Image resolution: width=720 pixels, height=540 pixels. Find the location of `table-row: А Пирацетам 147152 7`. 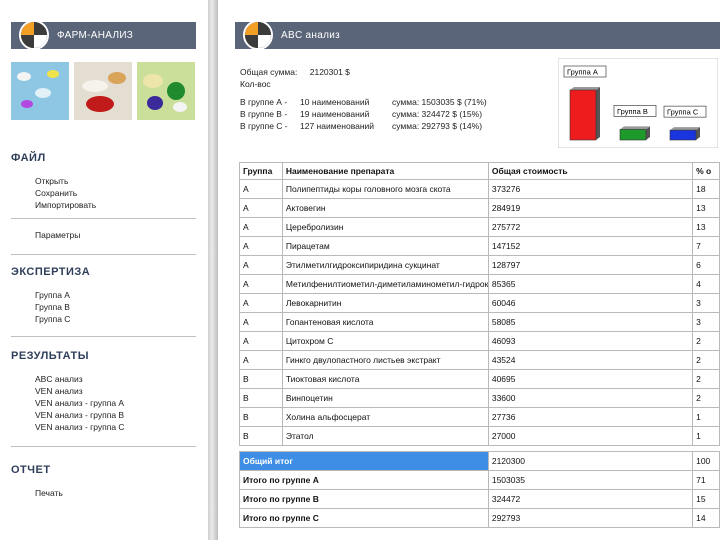

table-row: А Пирацетам 147152 7 is located at coordinates (479, 246).